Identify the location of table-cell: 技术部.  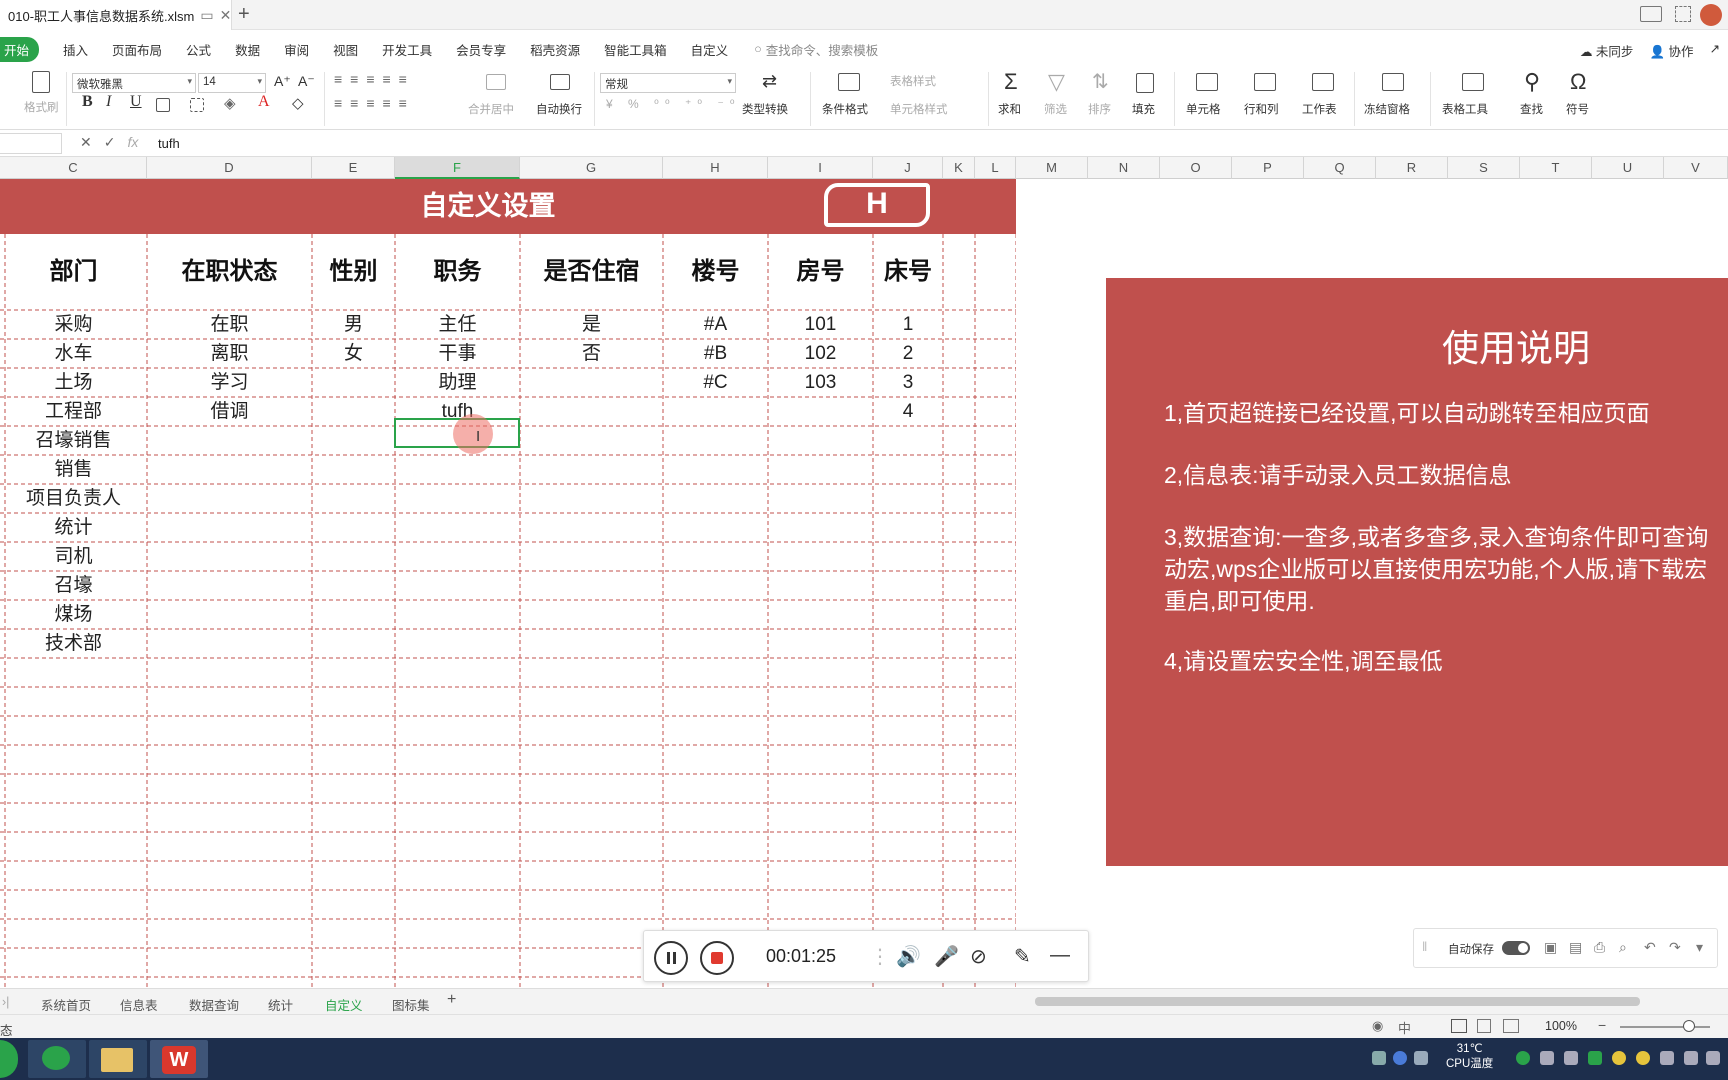
(73, 643).